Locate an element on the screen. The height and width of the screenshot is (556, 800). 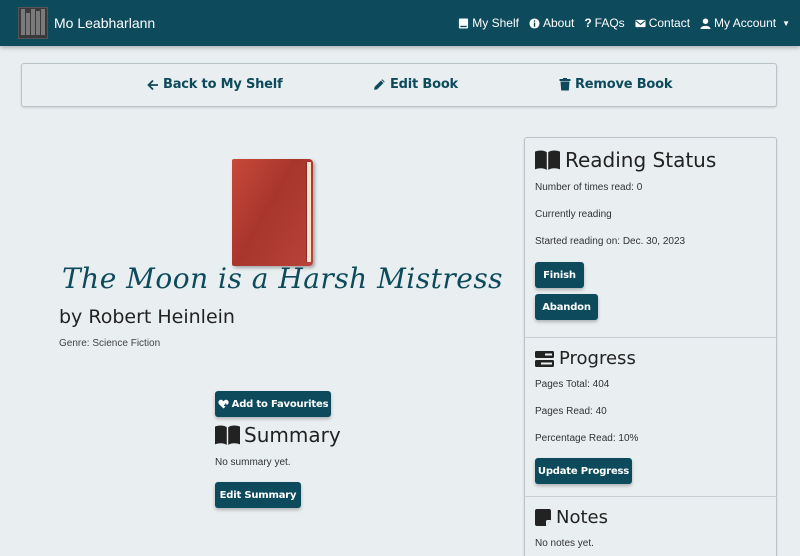
edit-book-label: Edit Book is located at coordinates (424, 84).